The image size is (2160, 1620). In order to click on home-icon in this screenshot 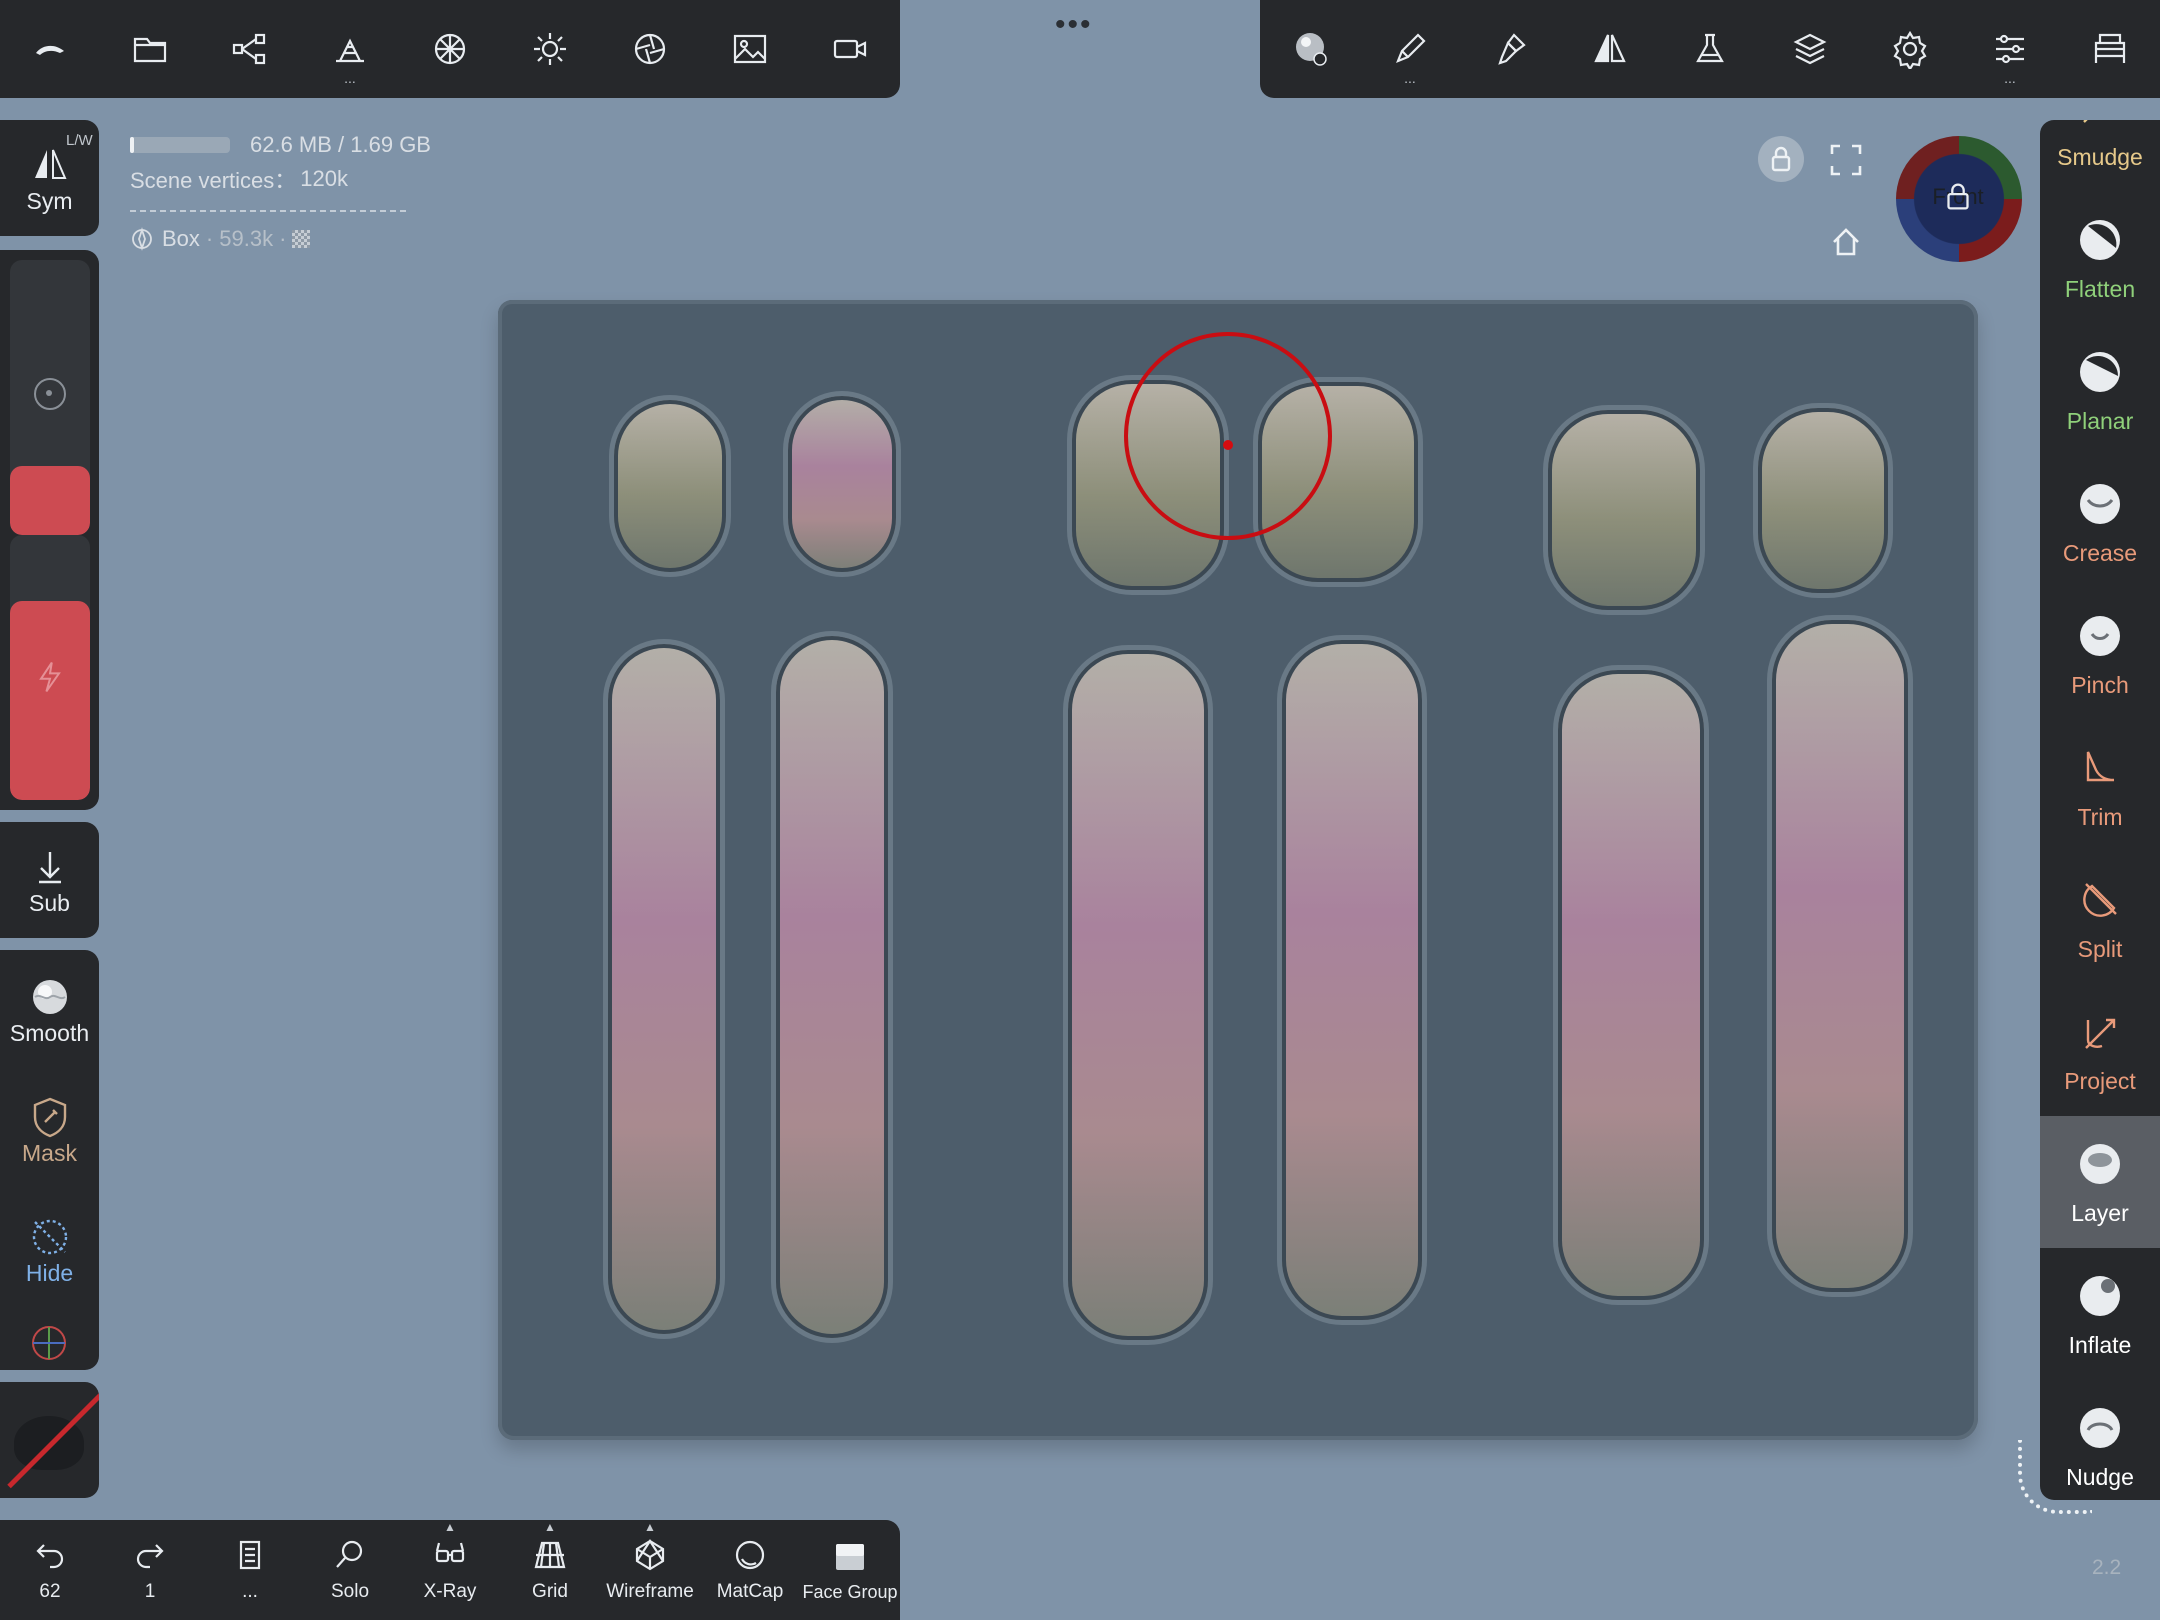, I will do `click(1846, 242)`.